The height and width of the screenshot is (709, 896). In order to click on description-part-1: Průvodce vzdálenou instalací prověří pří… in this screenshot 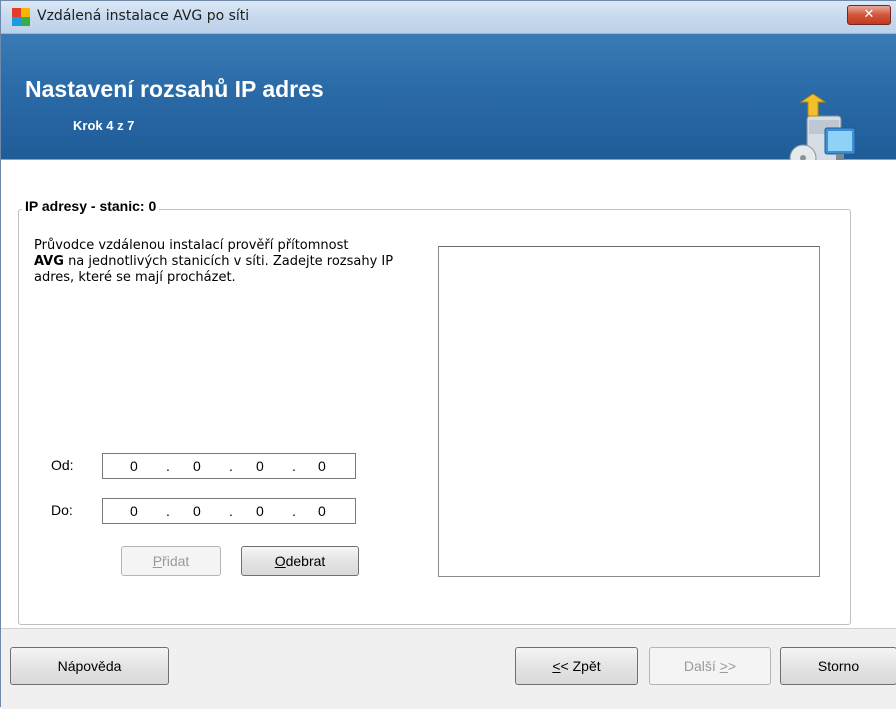, I will do `click(191, 245)`.